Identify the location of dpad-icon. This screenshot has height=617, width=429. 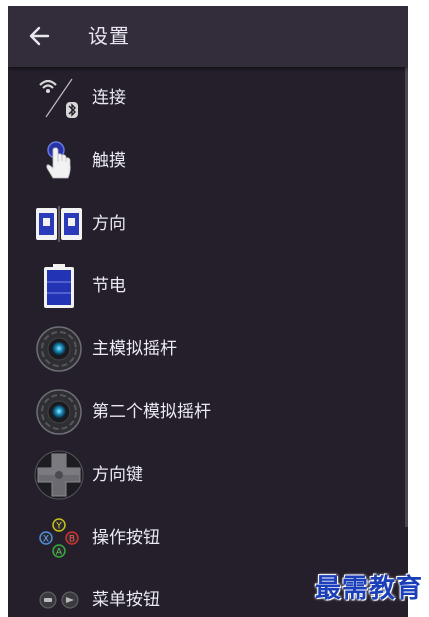
(59, 475).